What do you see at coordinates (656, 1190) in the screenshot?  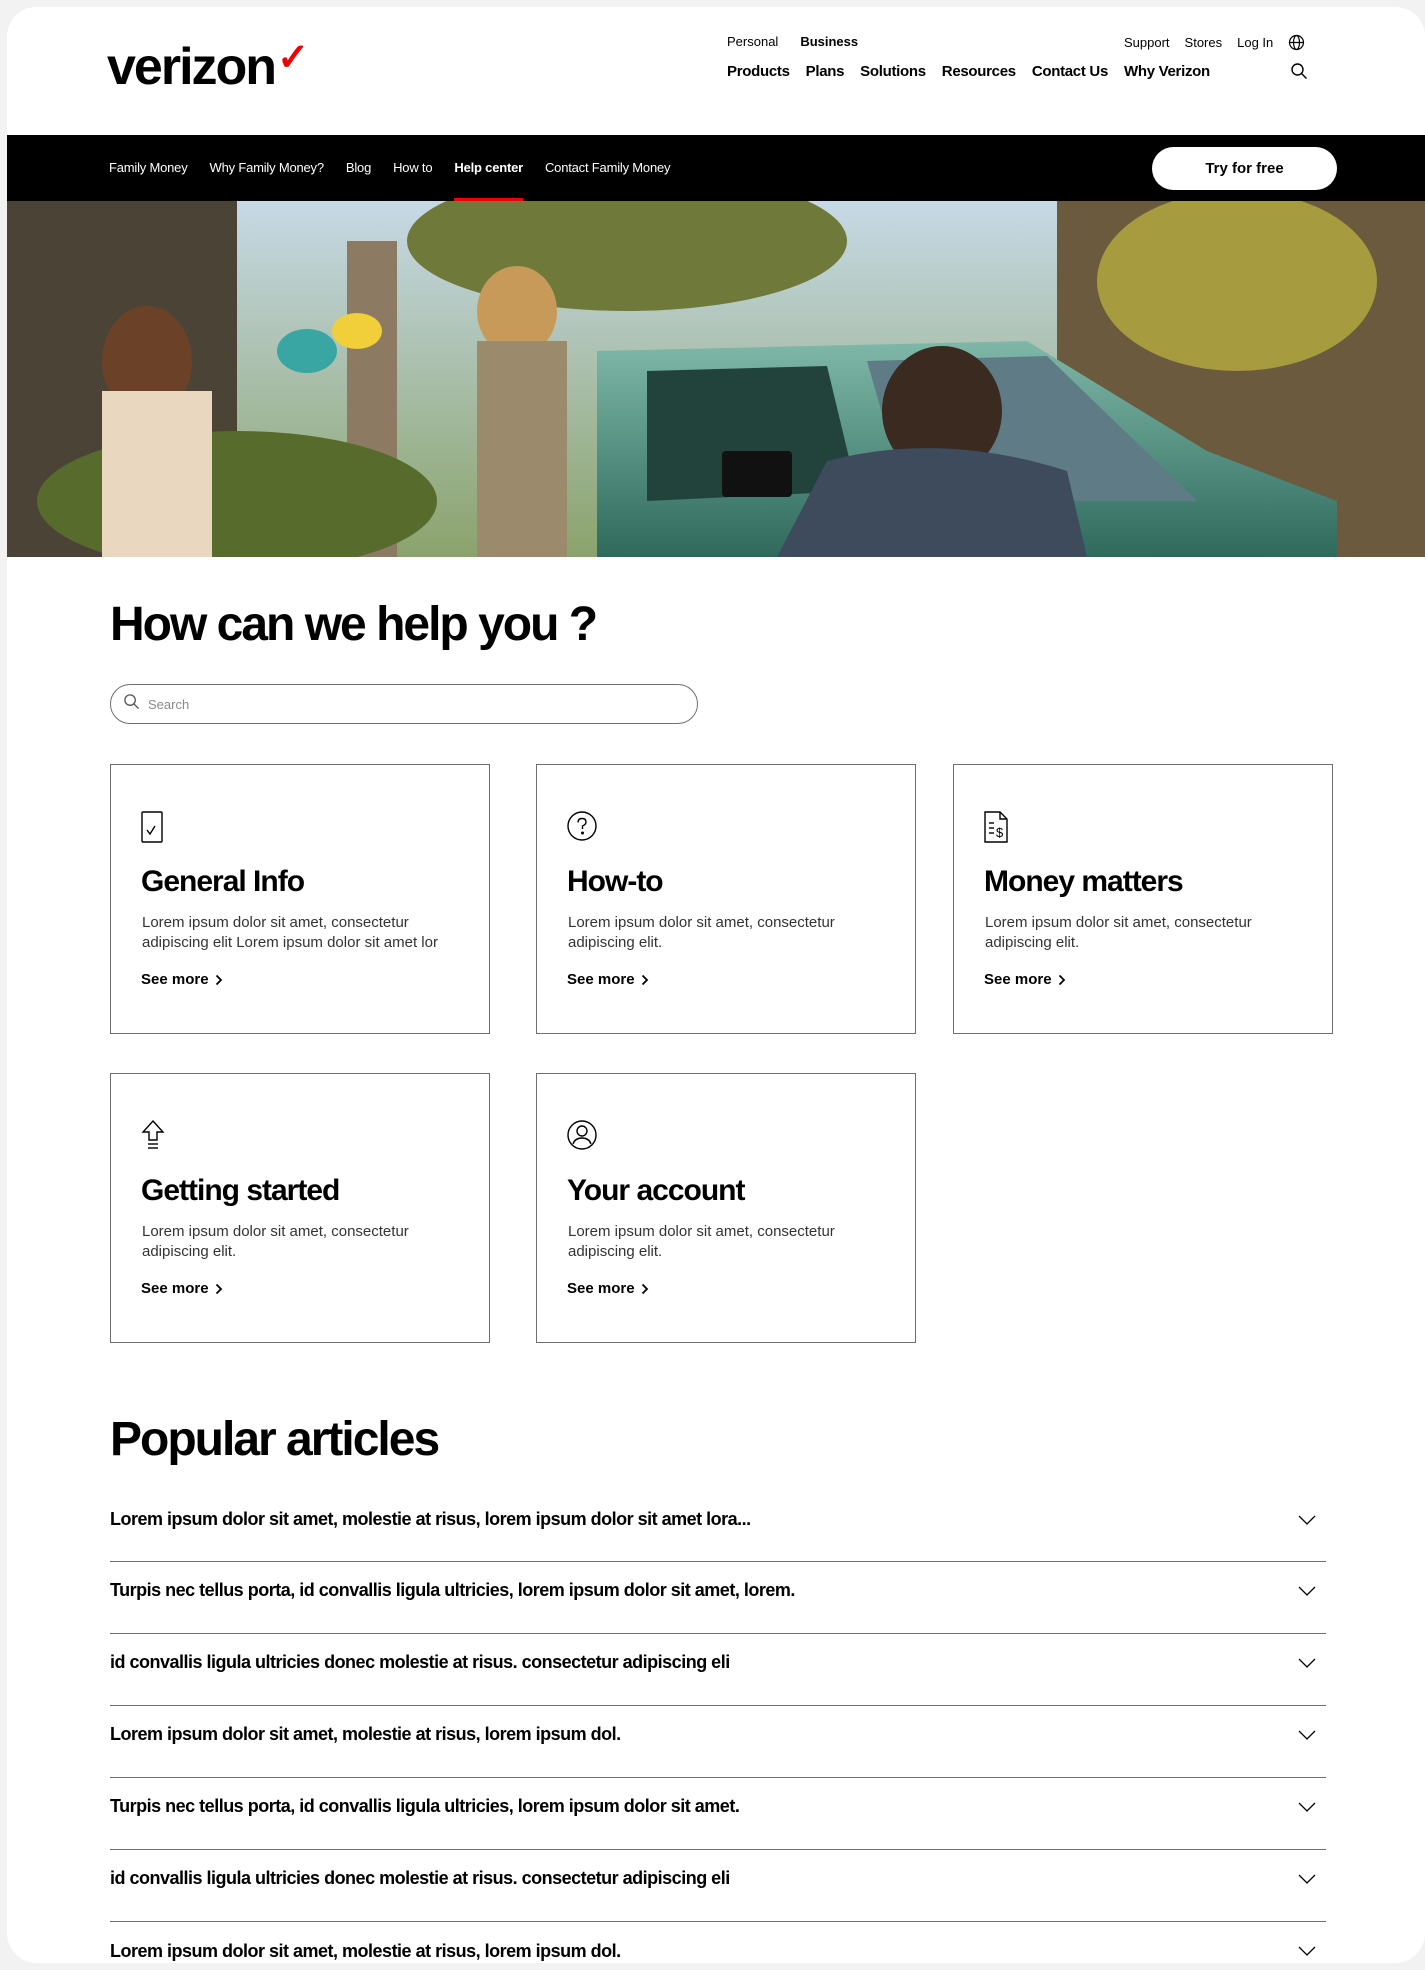 I see `card-title: Your account` at bounding box center [656, 1190].